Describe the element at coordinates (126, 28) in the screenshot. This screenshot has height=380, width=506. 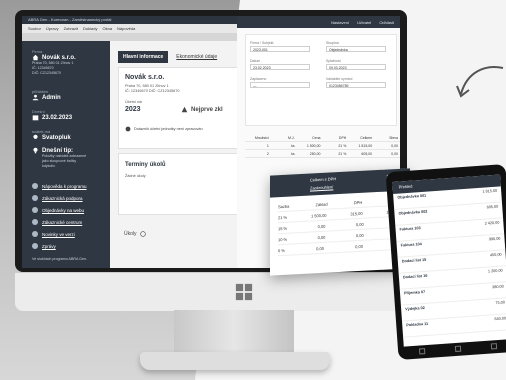
I see `menu-item: Nápověda` at that location.